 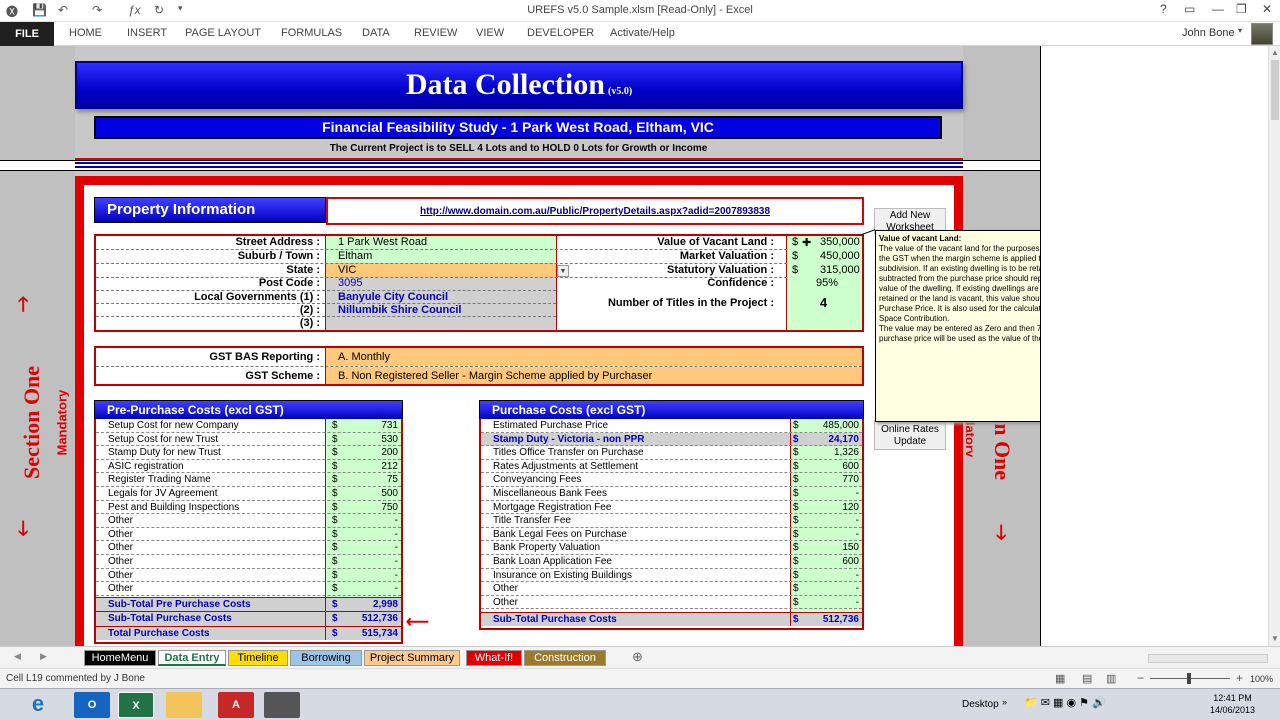 What do you see at coordinates (1275, 52) in the screenshot?
I see `scroll-up-icon: ▲` at bounding box center [1275, 52].